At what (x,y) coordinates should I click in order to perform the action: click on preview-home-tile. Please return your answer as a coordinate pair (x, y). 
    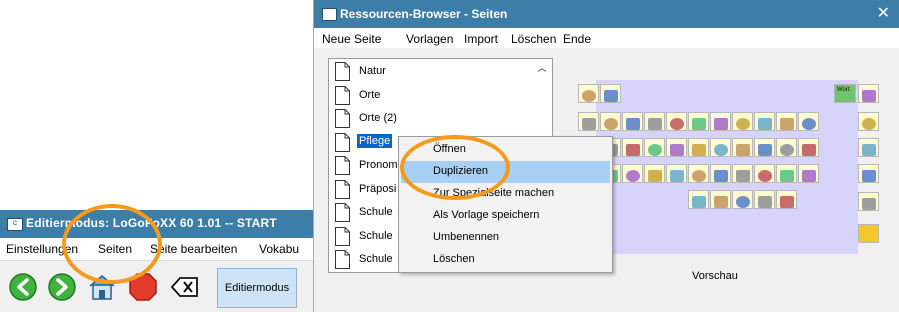
    Looking at the image, I should click on (868, 233).